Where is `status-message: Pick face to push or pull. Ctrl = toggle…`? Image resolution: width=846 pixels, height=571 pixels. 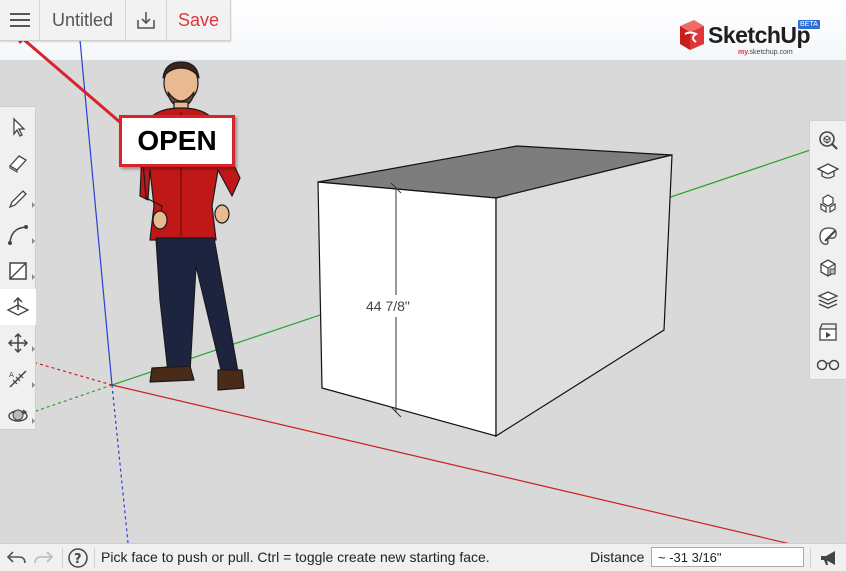
status-message: Pick face to push or pull. Ctrl = toggle… is located at coordinates (295, 557).